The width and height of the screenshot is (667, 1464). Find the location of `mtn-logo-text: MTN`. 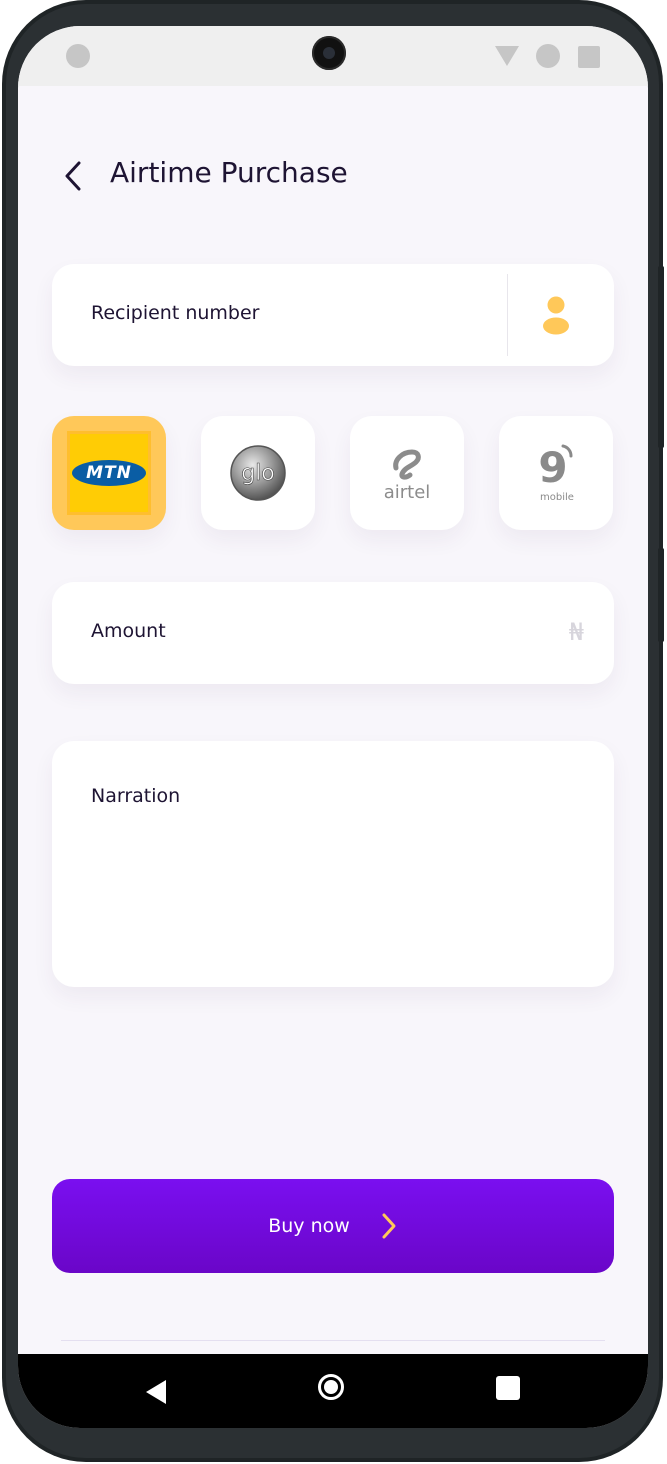

mtn-logo-text: MTN is located at coordinates (109, 473).